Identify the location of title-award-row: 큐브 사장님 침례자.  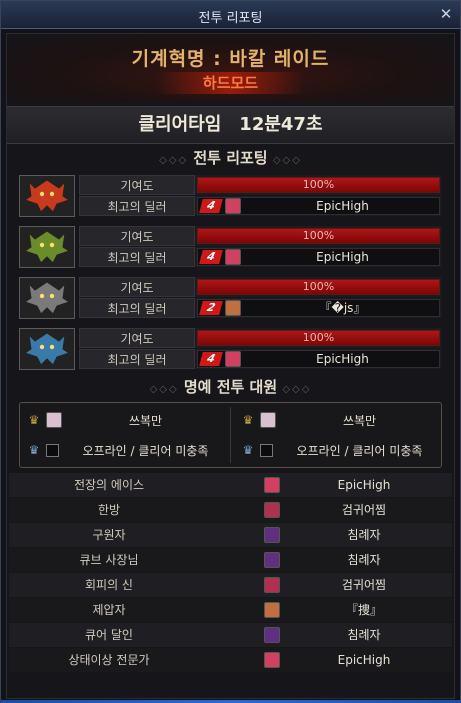
(230, 560).